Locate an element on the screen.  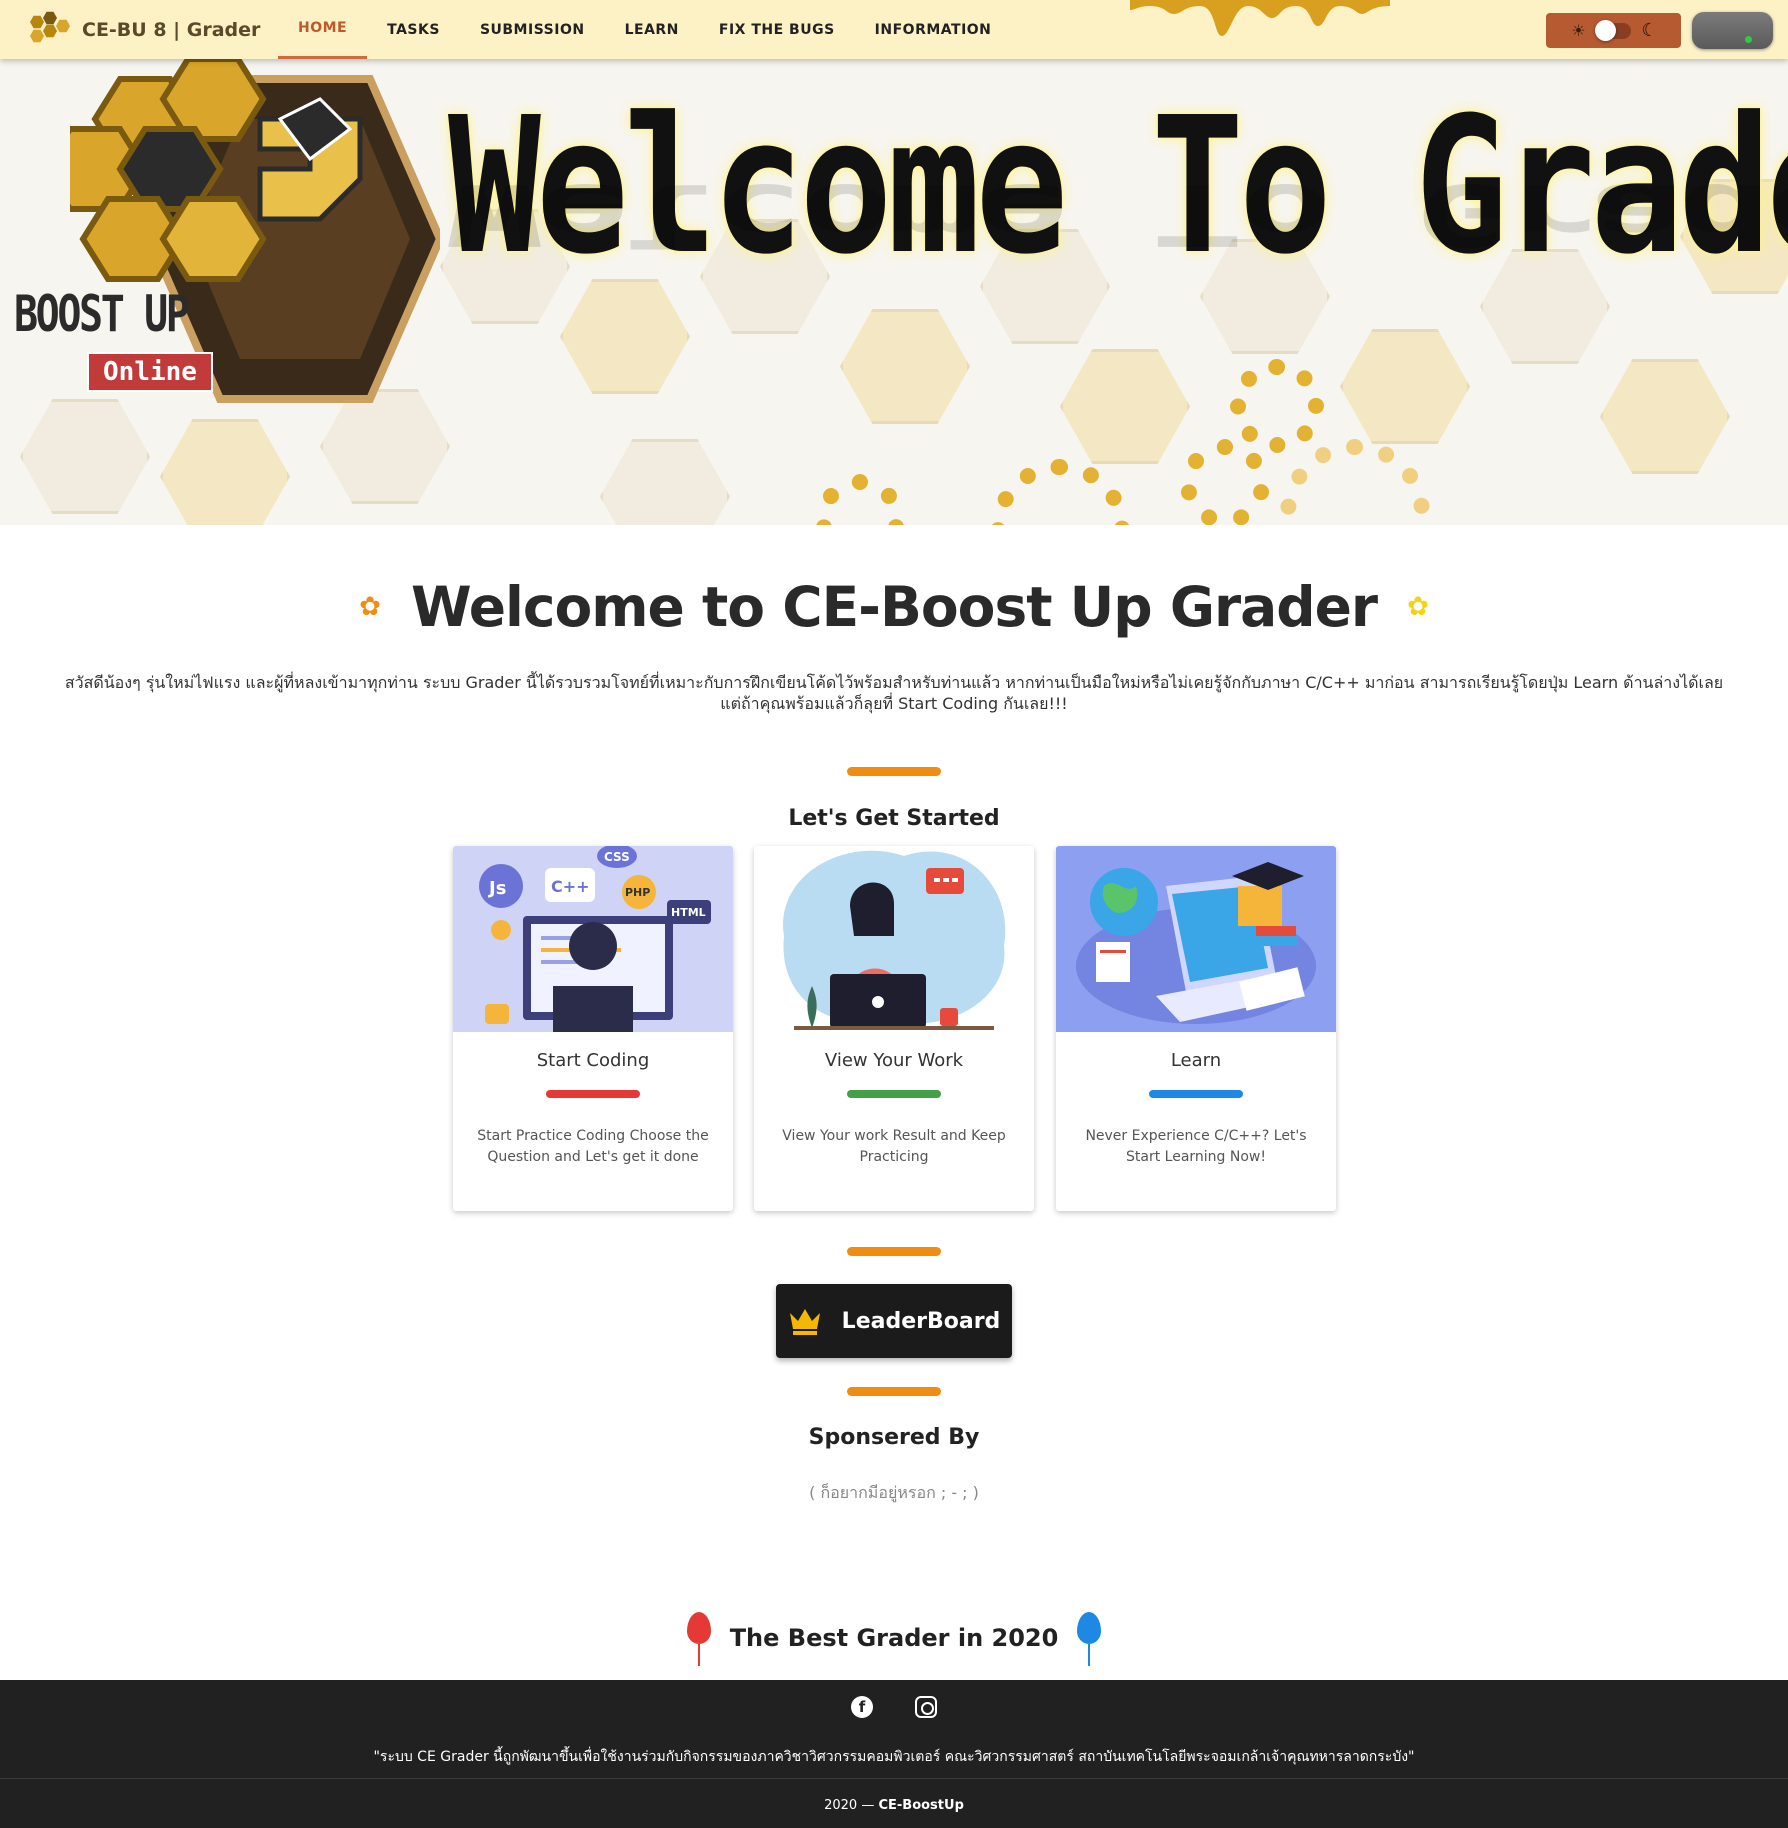
crown-icon is located at coordinates (804, 1322).